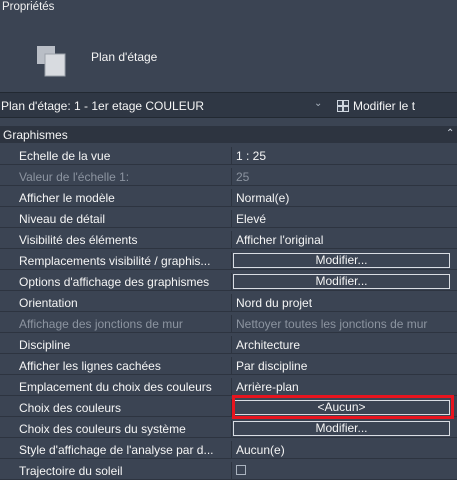  I want to click on chevron-down-icon: ⌄, so click(318, 103).